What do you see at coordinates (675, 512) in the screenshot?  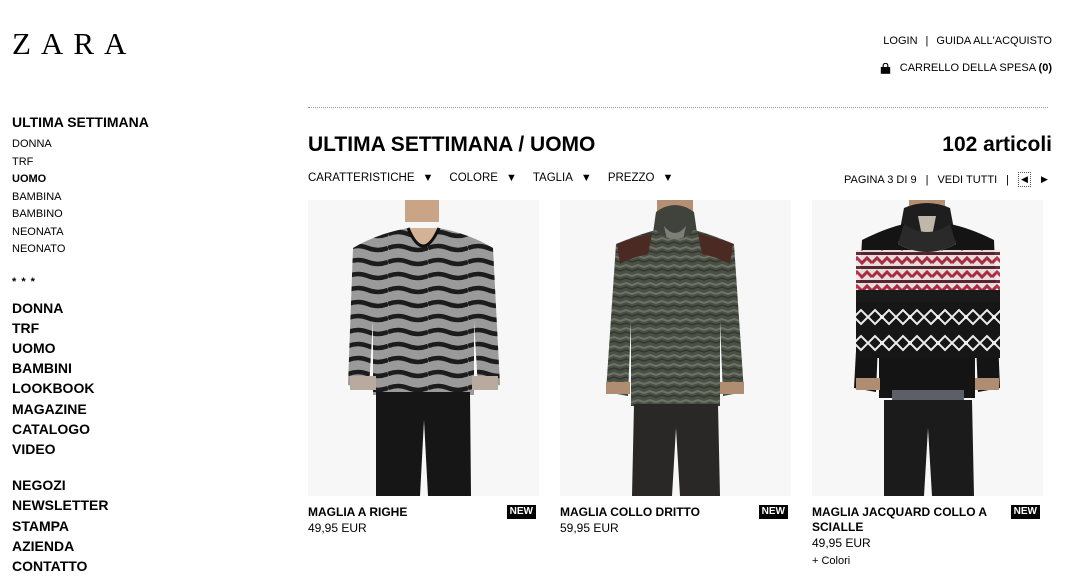 I see `product-name: MAGLIA COLLO DRITTO` at bounding box center [675, 512].